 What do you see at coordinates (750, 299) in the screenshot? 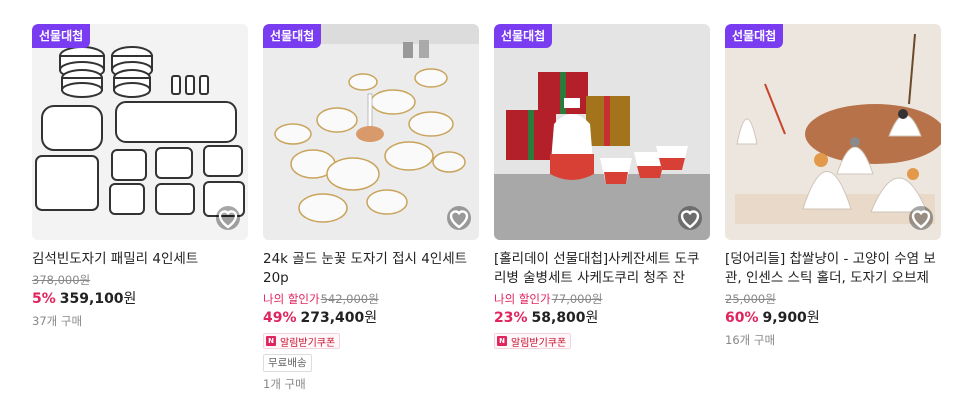
I see `original-price: 25,000원` at bounding box center [750, 299].